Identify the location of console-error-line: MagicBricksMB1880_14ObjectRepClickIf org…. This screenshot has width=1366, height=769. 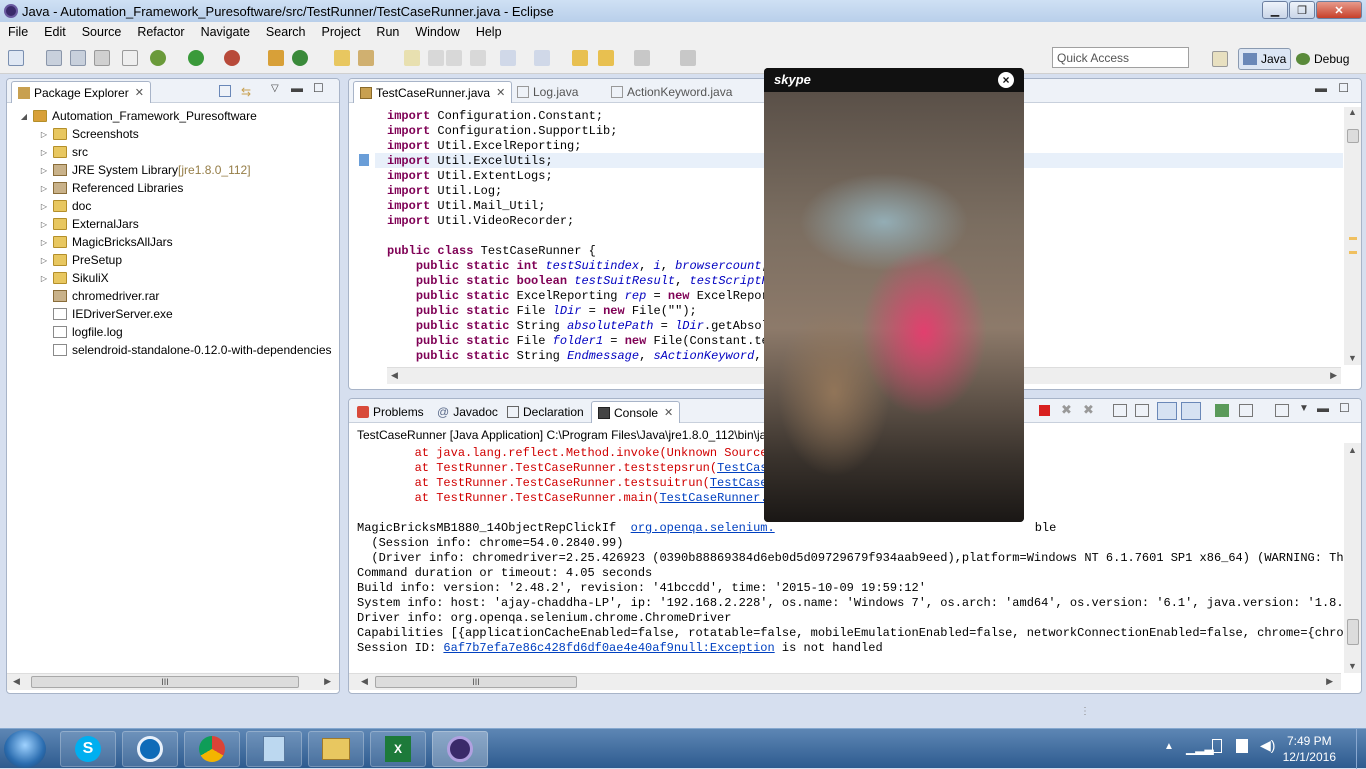
(706, 528).